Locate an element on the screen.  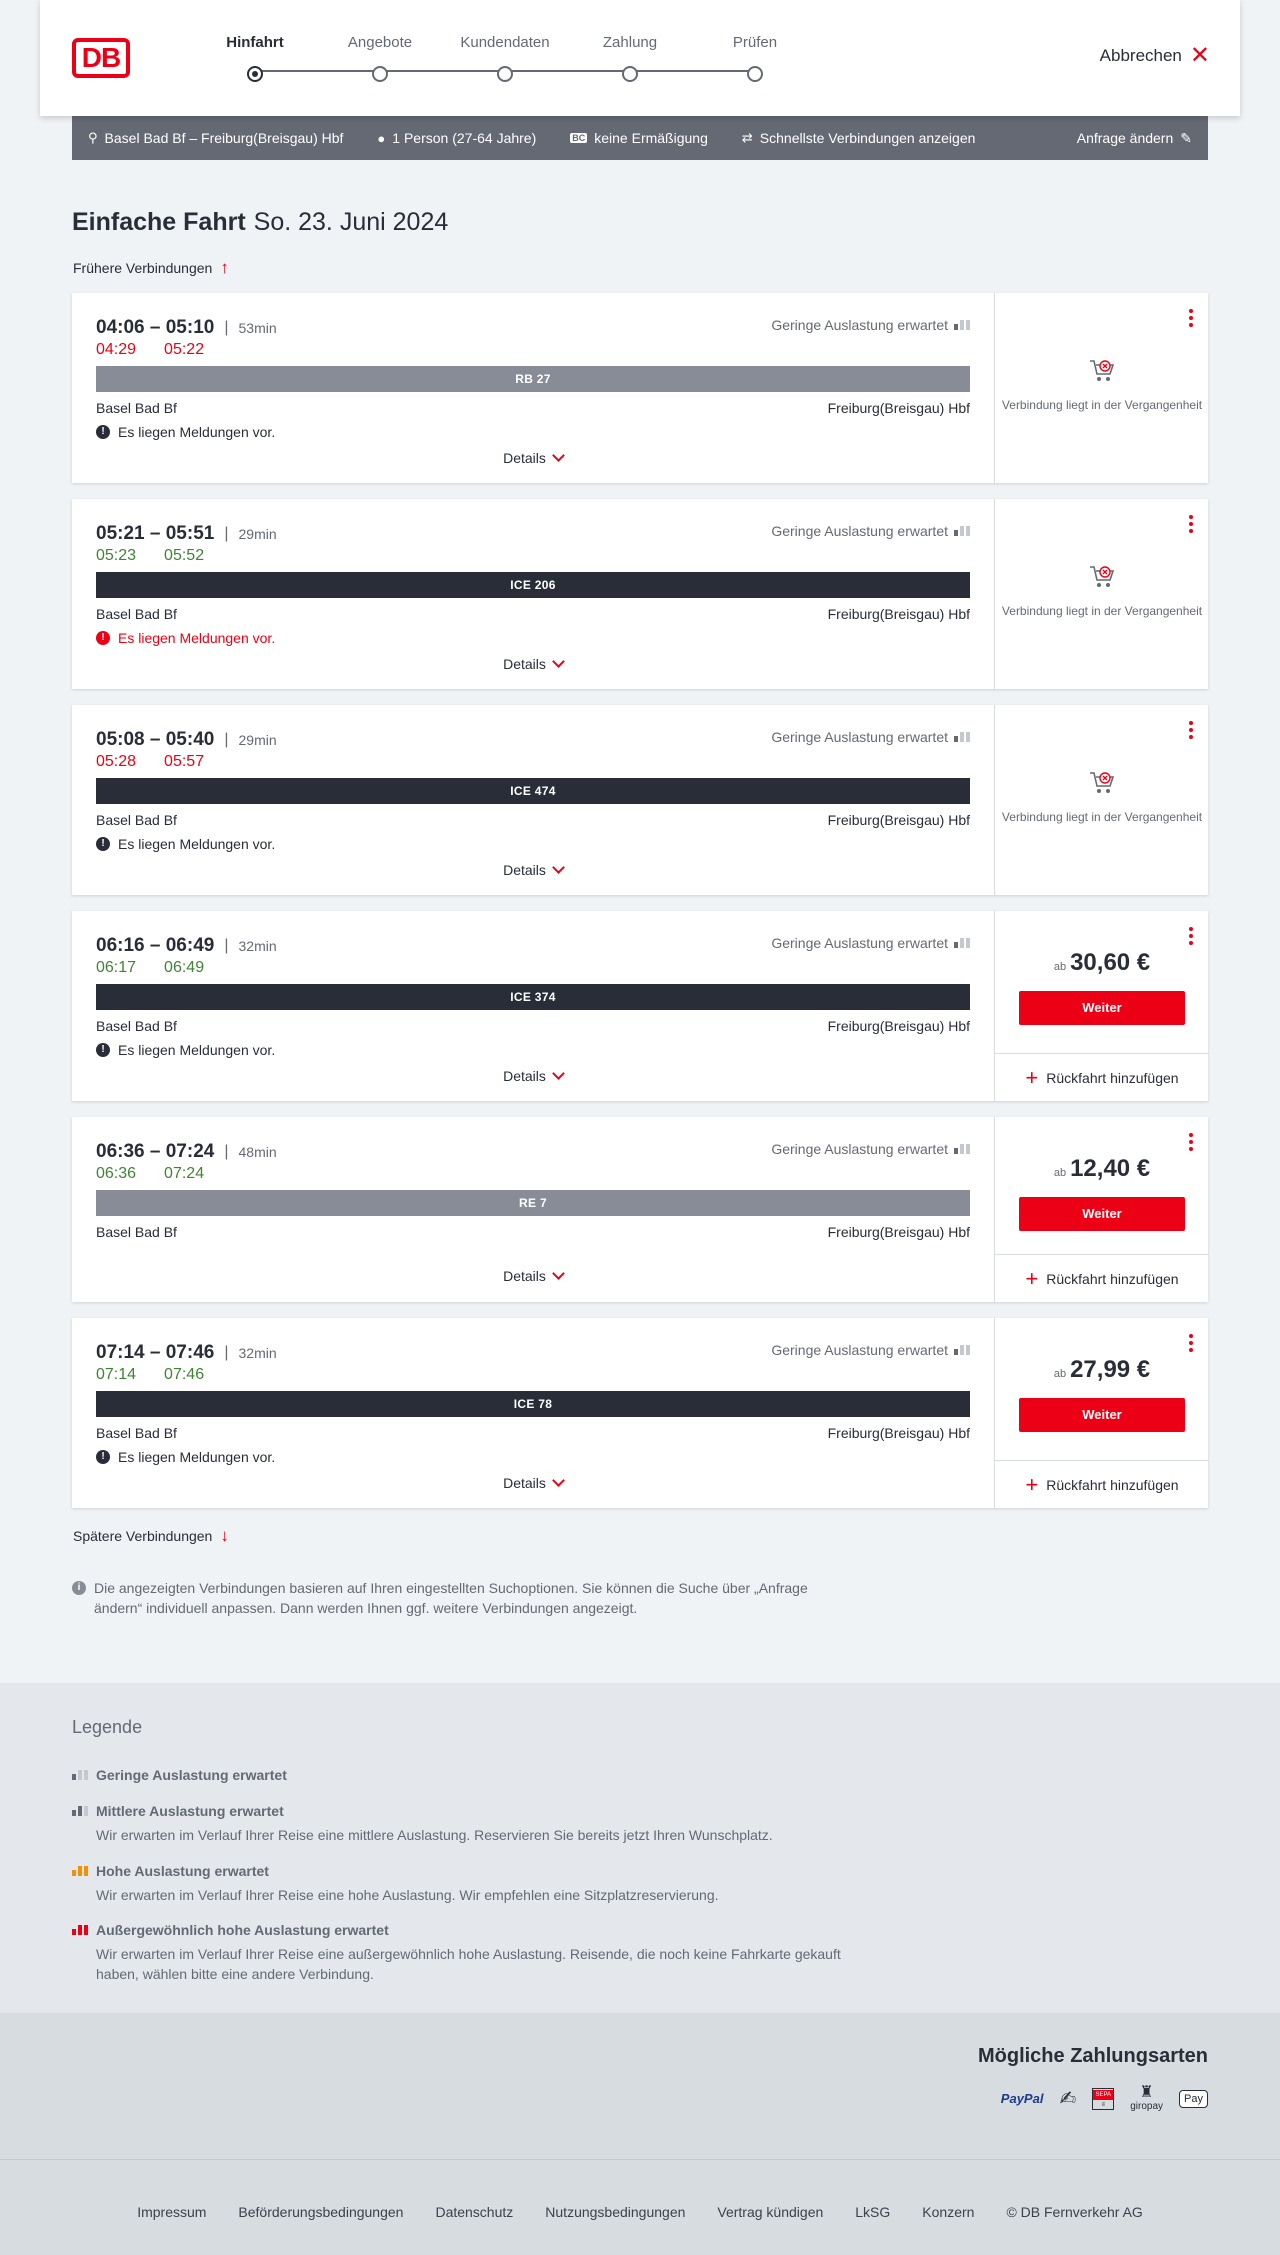
past-connection-note: Verbindung liegt in der Vergangenheit is located at coordinates (1102, 384).